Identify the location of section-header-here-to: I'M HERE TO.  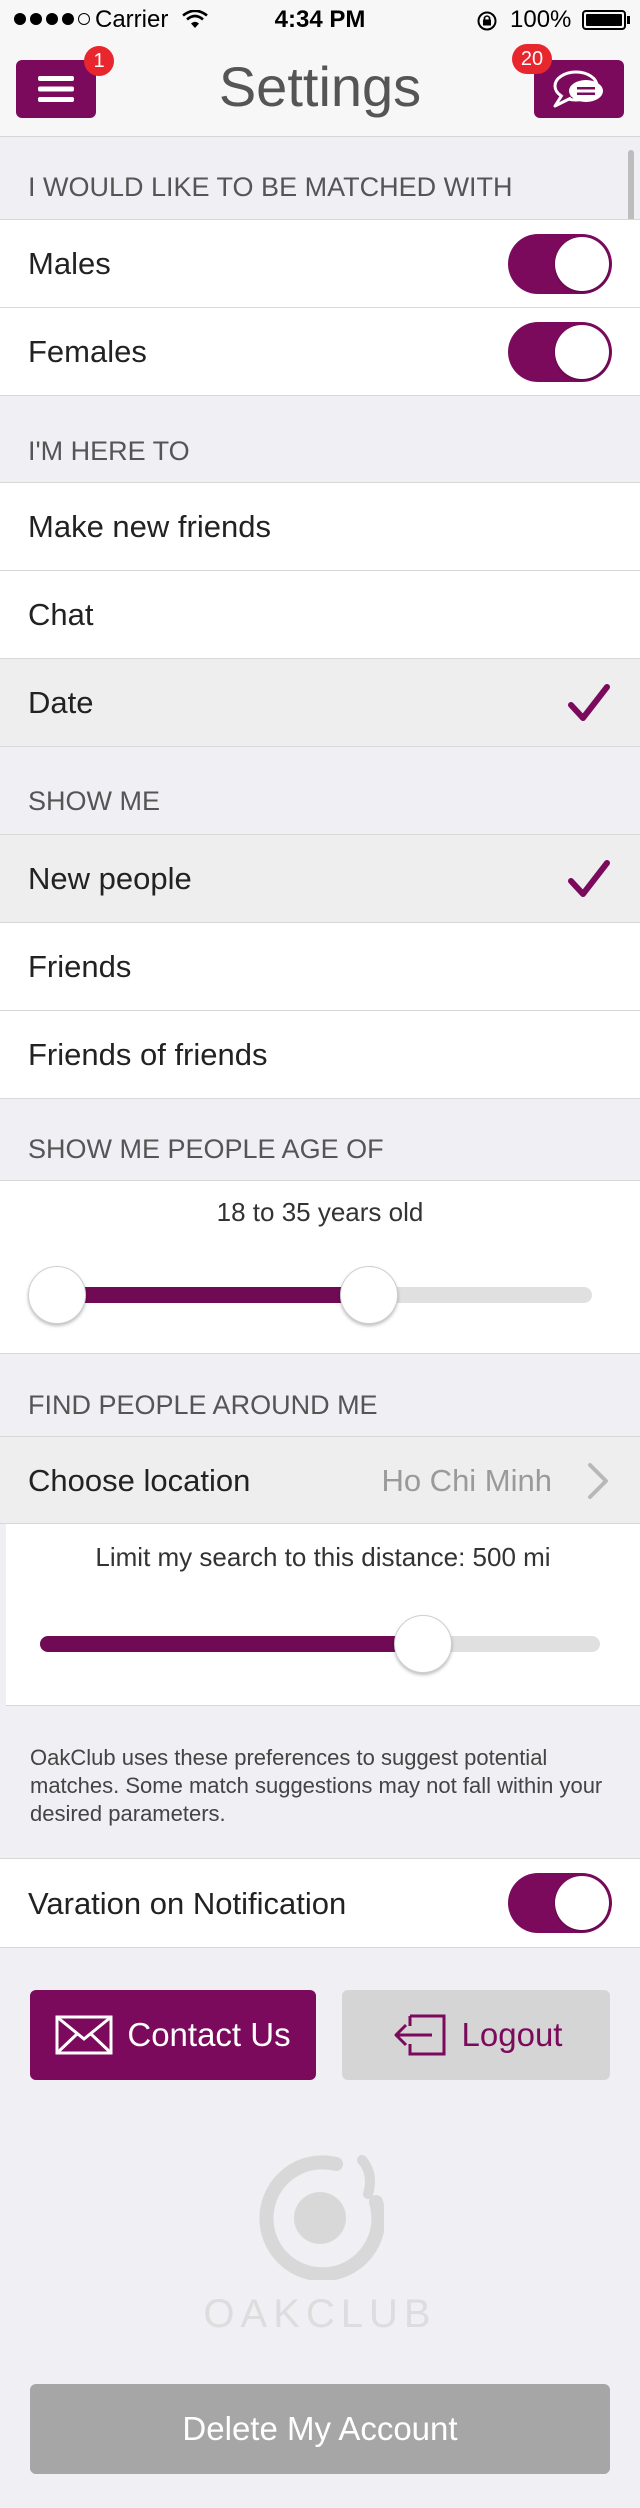
(109, 451).